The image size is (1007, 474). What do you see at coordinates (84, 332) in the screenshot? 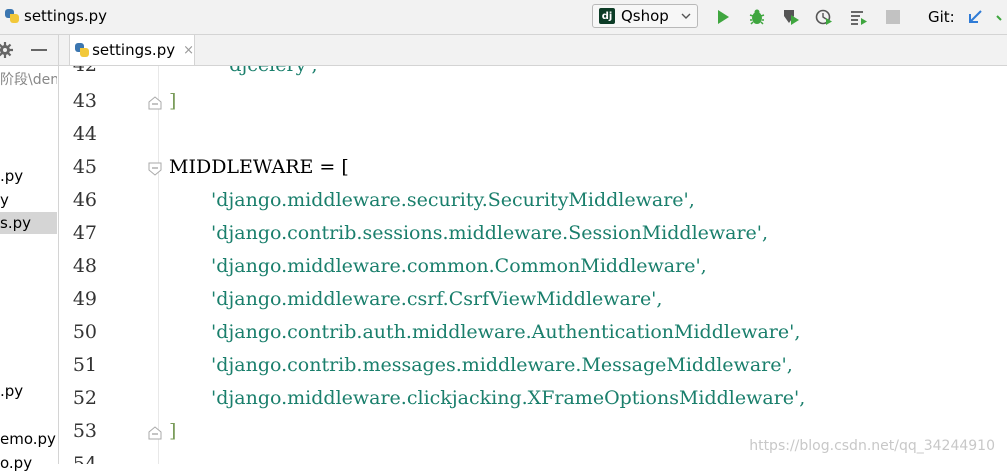
I see `line-number: 50` at bounding box center [84, 332].